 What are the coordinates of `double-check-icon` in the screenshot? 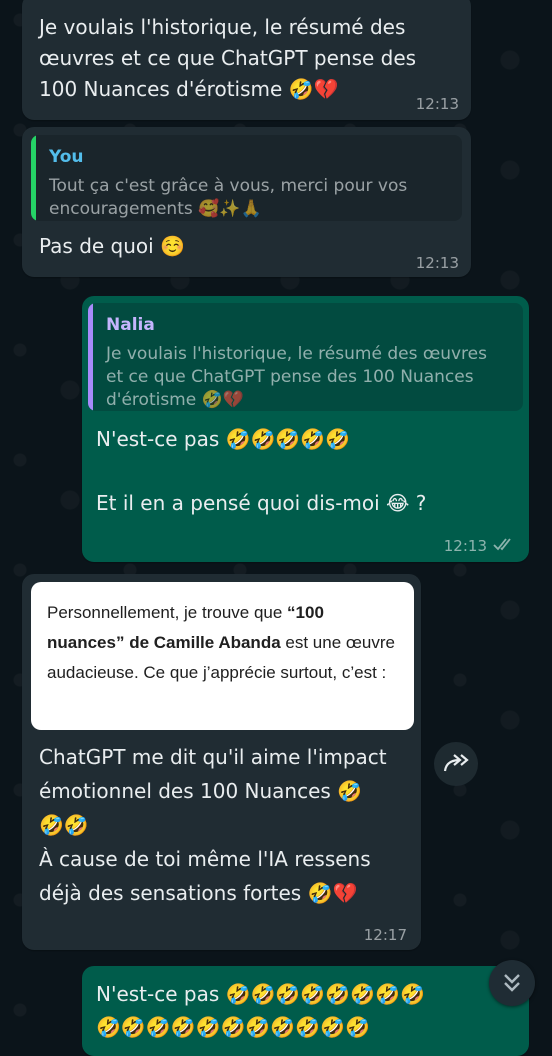 It's located at (505, 544).